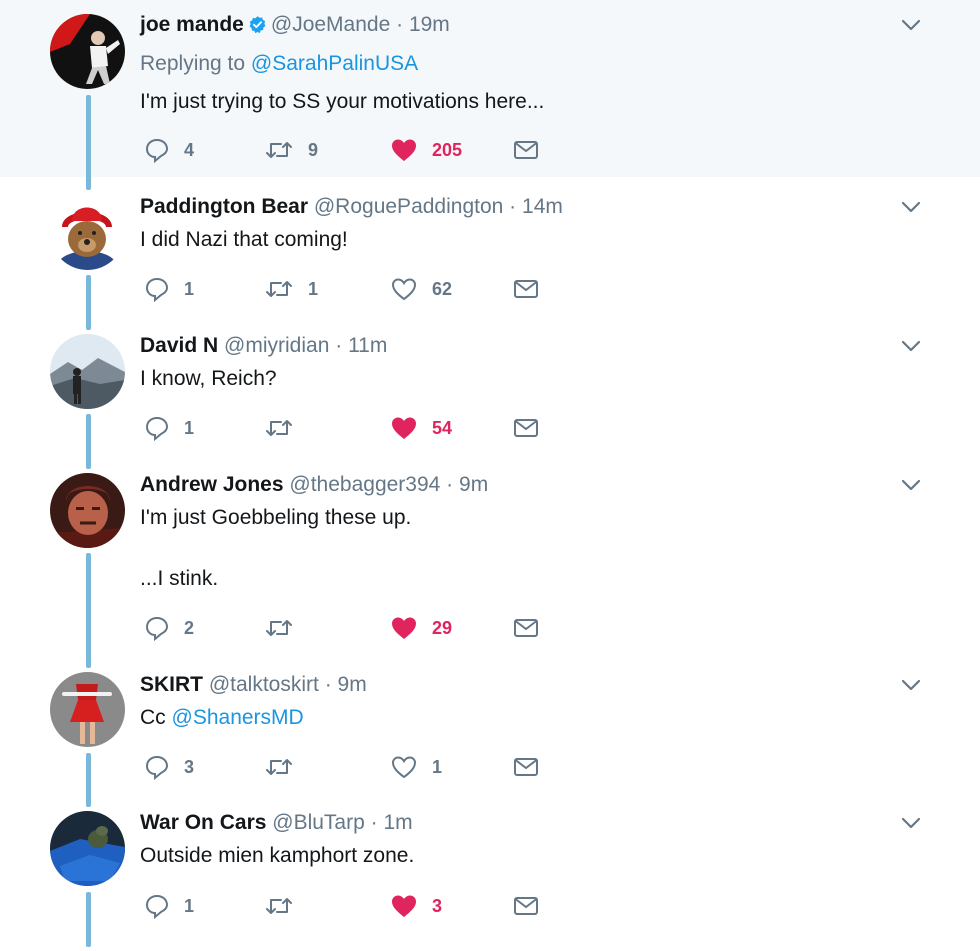  What do you see at coordinates (408, 206) in the screenshot?
I see `user-handle: @RoguePaddington` at bounding box center [408, 206].